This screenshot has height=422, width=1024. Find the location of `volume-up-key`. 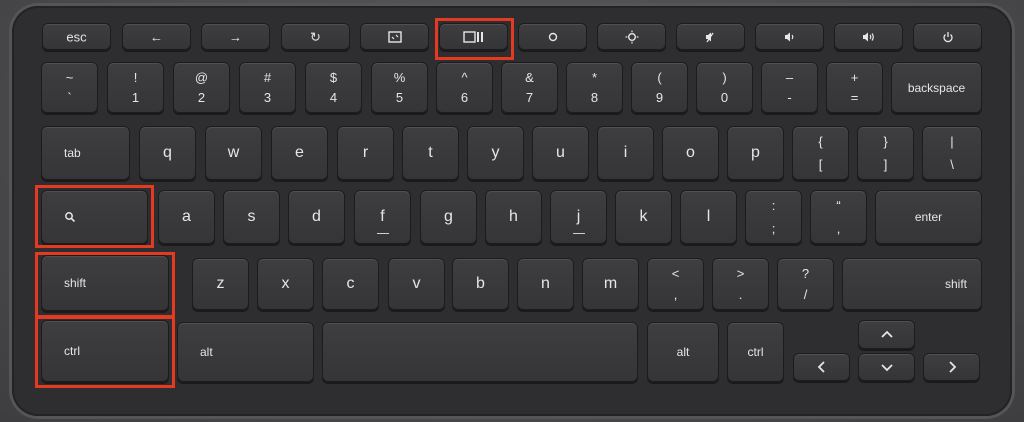

volume-up-key is located at coordinates (868, 36).